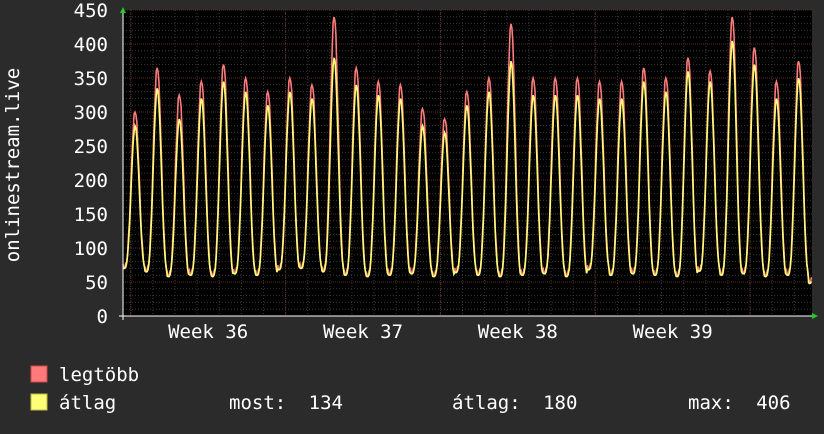 Image resolution: width=824 pixels, height=434 pixels. I want to click on legend-swatch-max, so click(39, 374).